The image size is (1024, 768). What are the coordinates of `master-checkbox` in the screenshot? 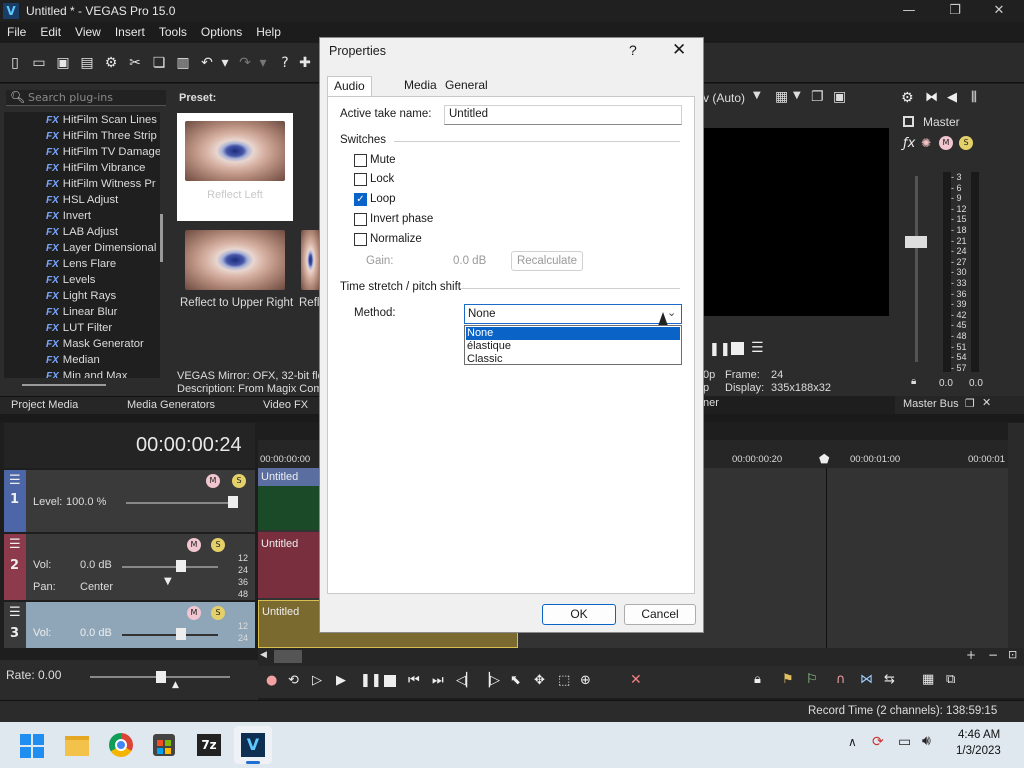 It's located at (908, 121).